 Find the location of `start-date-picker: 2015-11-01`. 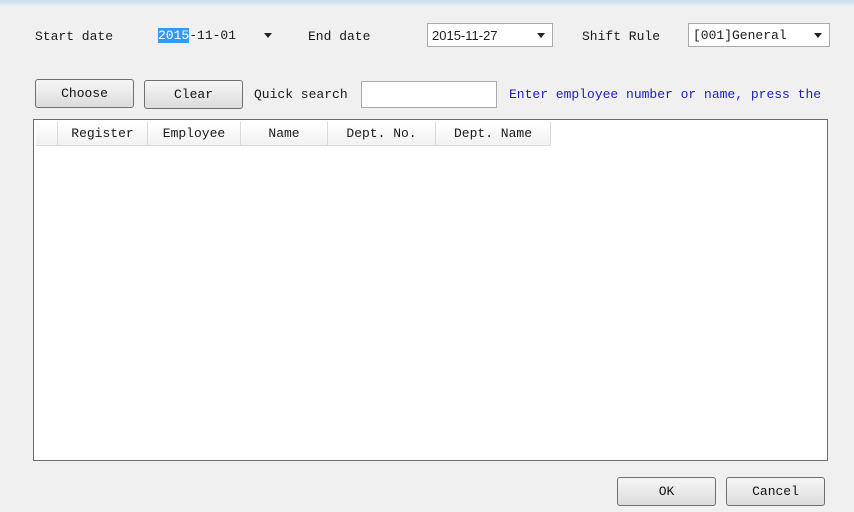

start-date-picker: 2015-11-01 is located at coordinates (216, 35).